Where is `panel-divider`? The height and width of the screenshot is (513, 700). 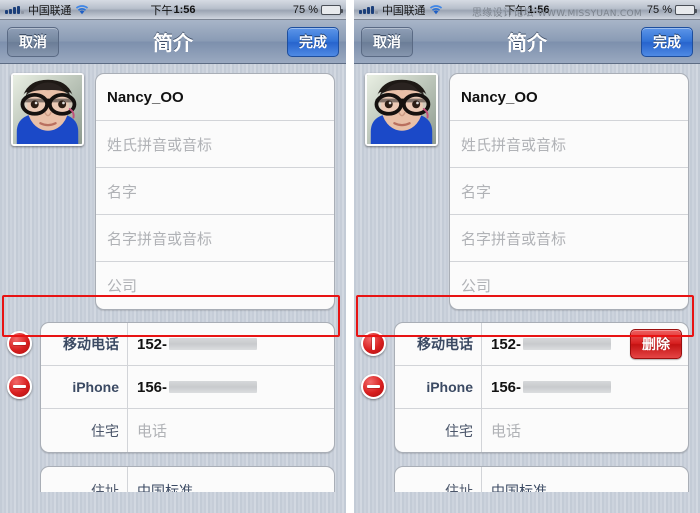
panel-divider is located at coordinates (350, 256).